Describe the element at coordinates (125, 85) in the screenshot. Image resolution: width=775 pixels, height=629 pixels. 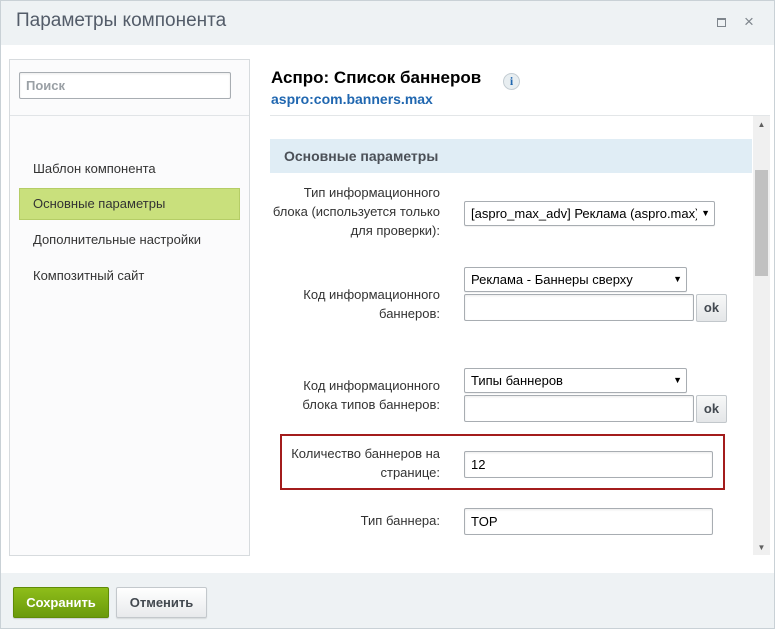
I see `search-input` at that location.